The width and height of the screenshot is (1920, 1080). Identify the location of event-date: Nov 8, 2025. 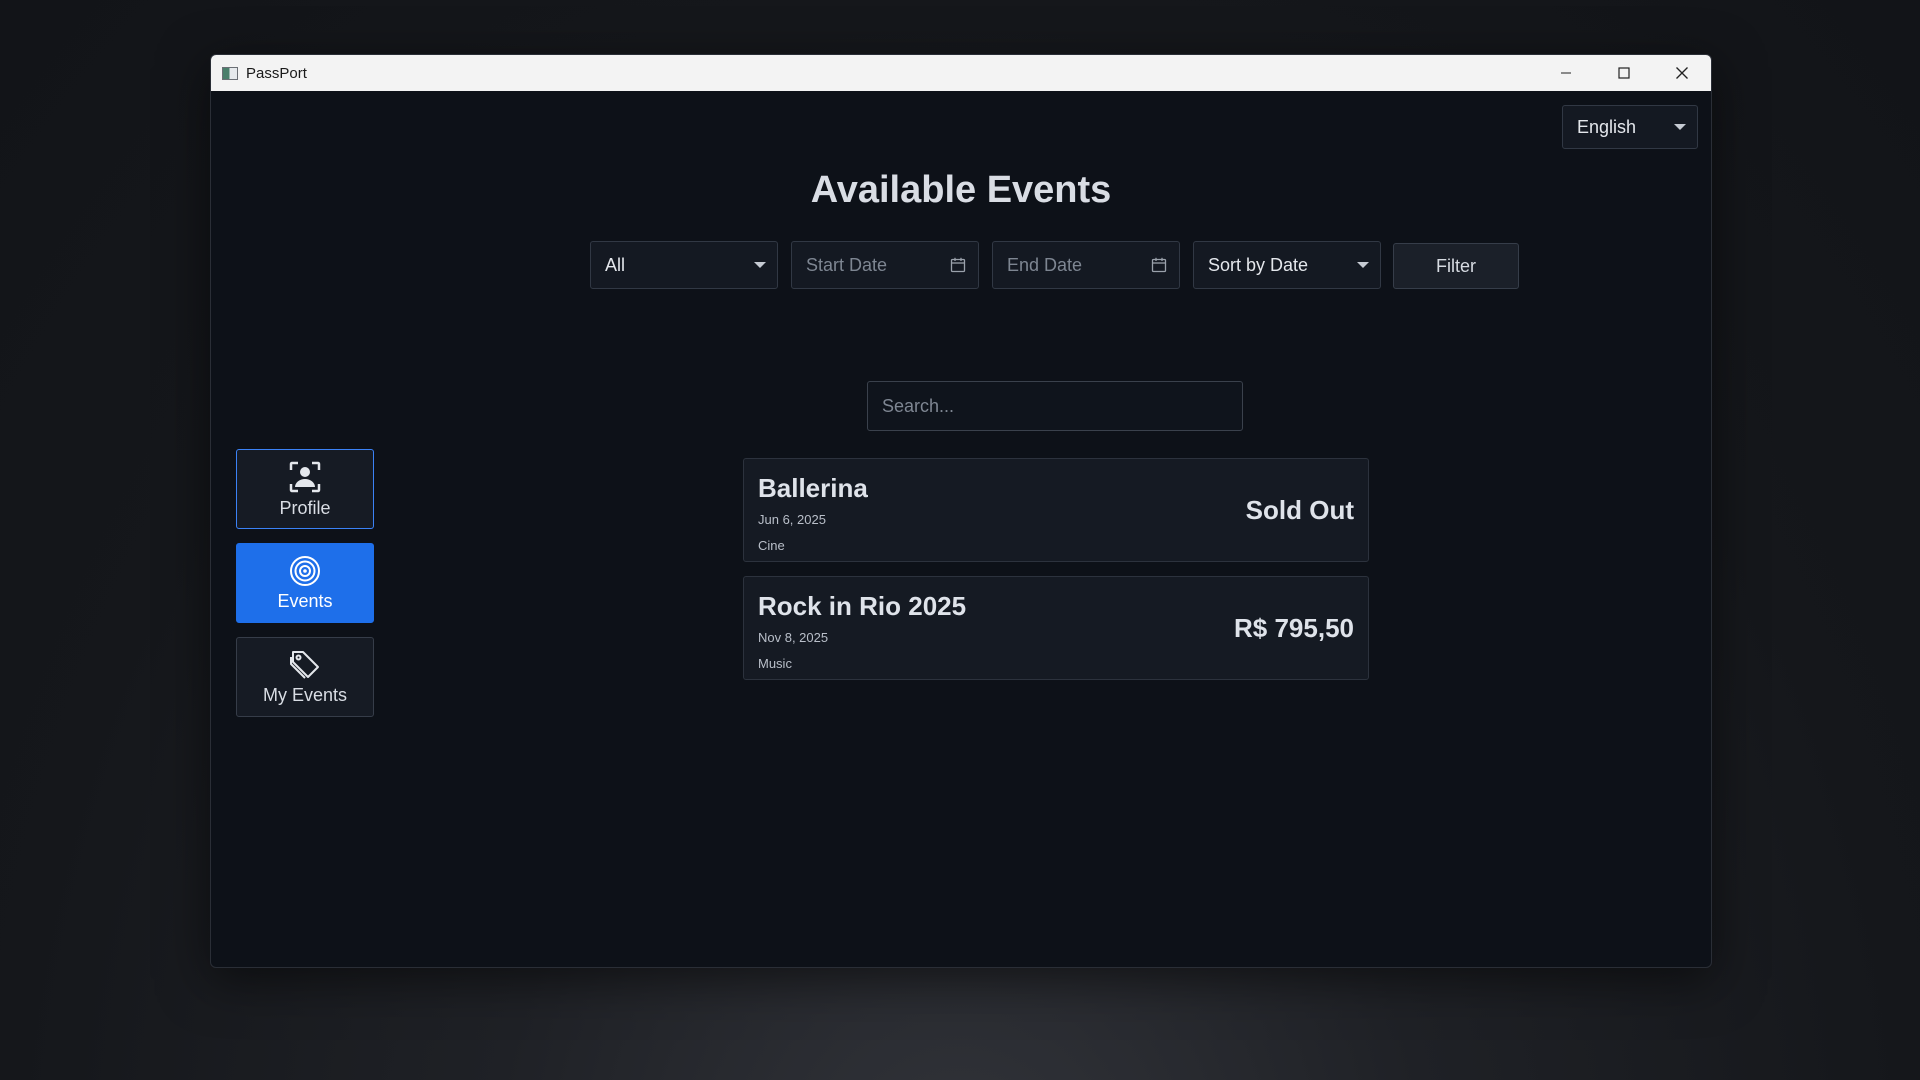
(793, 637).